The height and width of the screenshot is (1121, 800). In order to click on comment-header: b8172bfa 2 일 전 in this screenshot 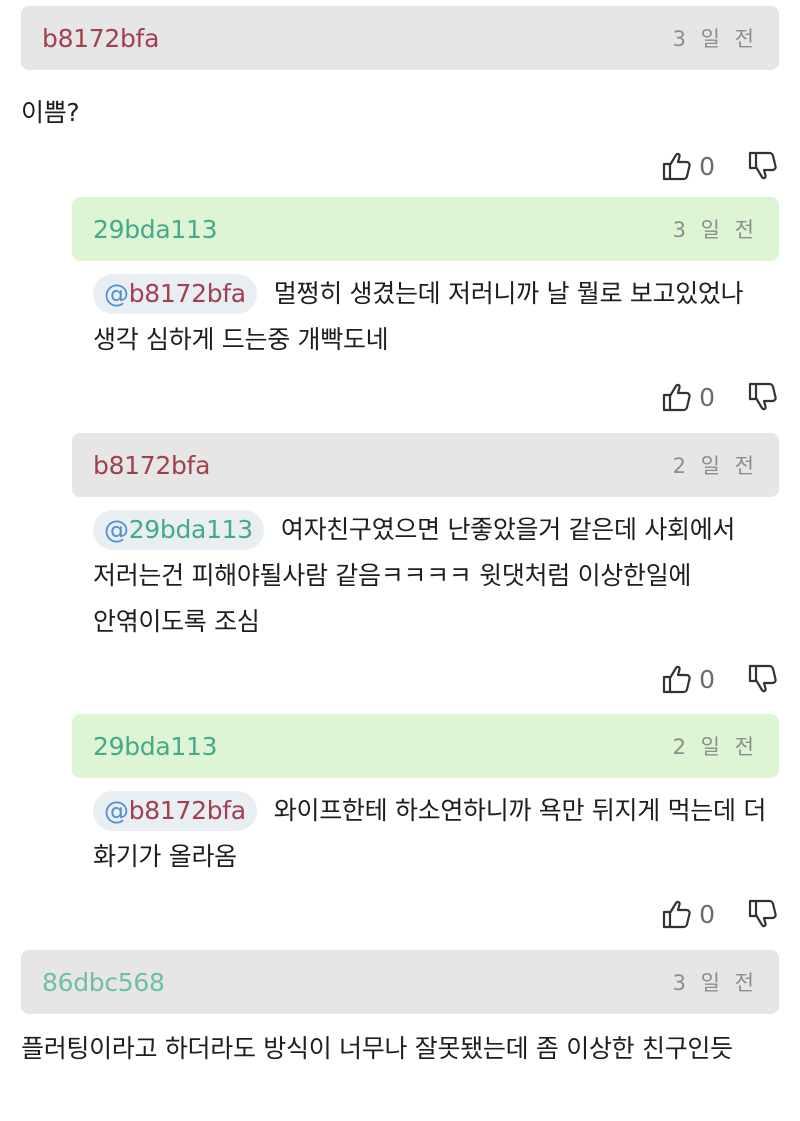, I will do `click(425, 465)`.